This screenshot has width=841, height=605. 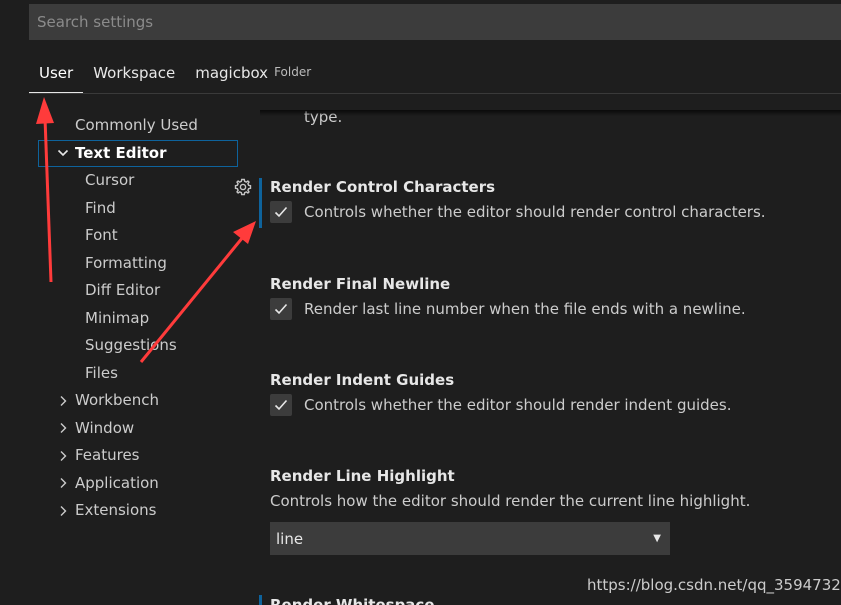 What do you see at coordinates (530, 599) in the screenshot?
I see `setting-render-whitespace: Render Whitespace` at bounding box center [530, 599].